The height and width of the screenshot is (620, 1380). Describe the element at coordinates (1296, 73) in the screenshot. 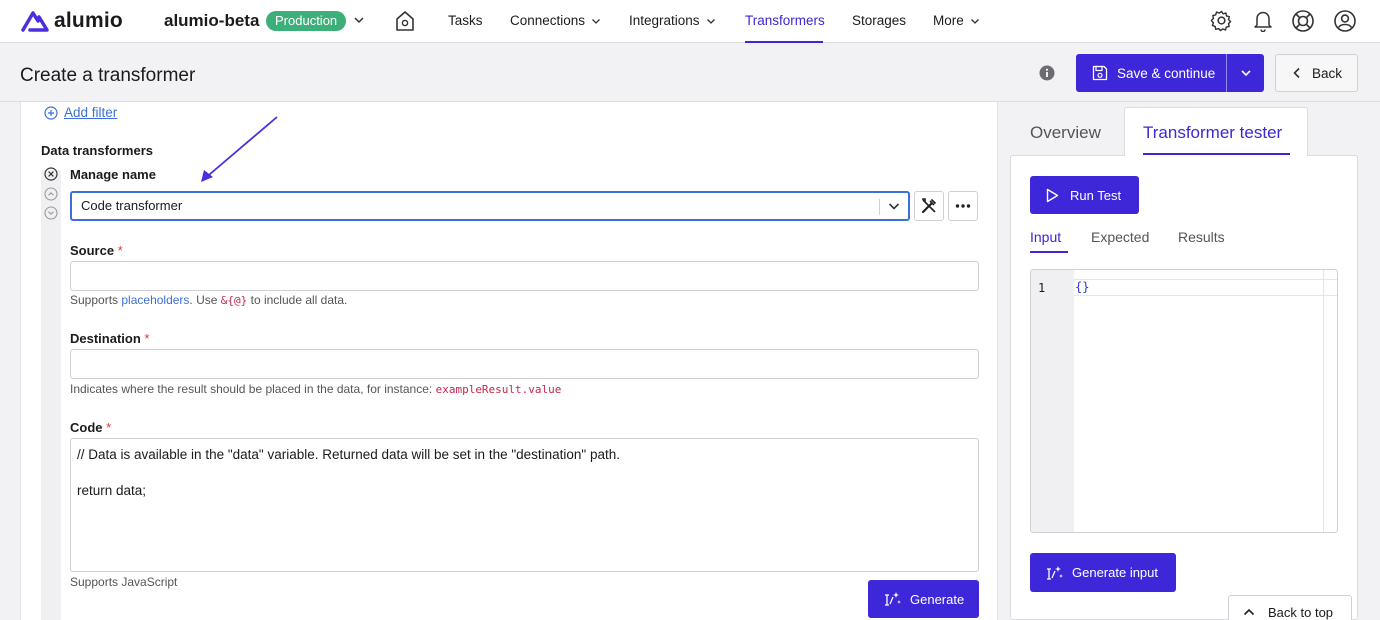

I see `chevron-left-icon` at that location.